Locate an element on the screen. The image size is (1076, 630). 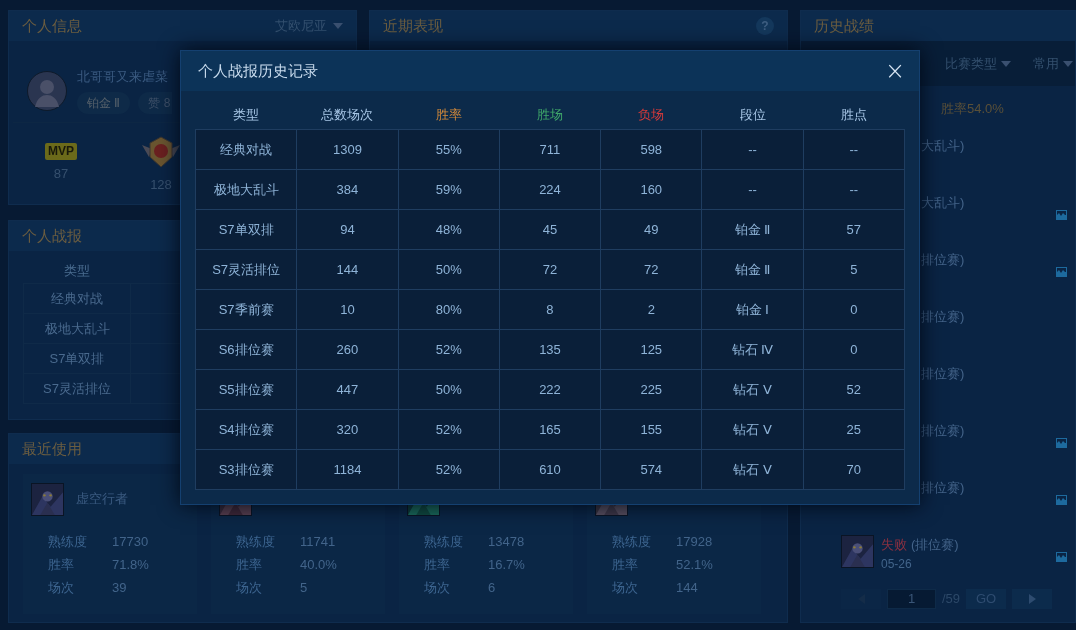
table-cell: 72 is located at coordinates (652, 269).